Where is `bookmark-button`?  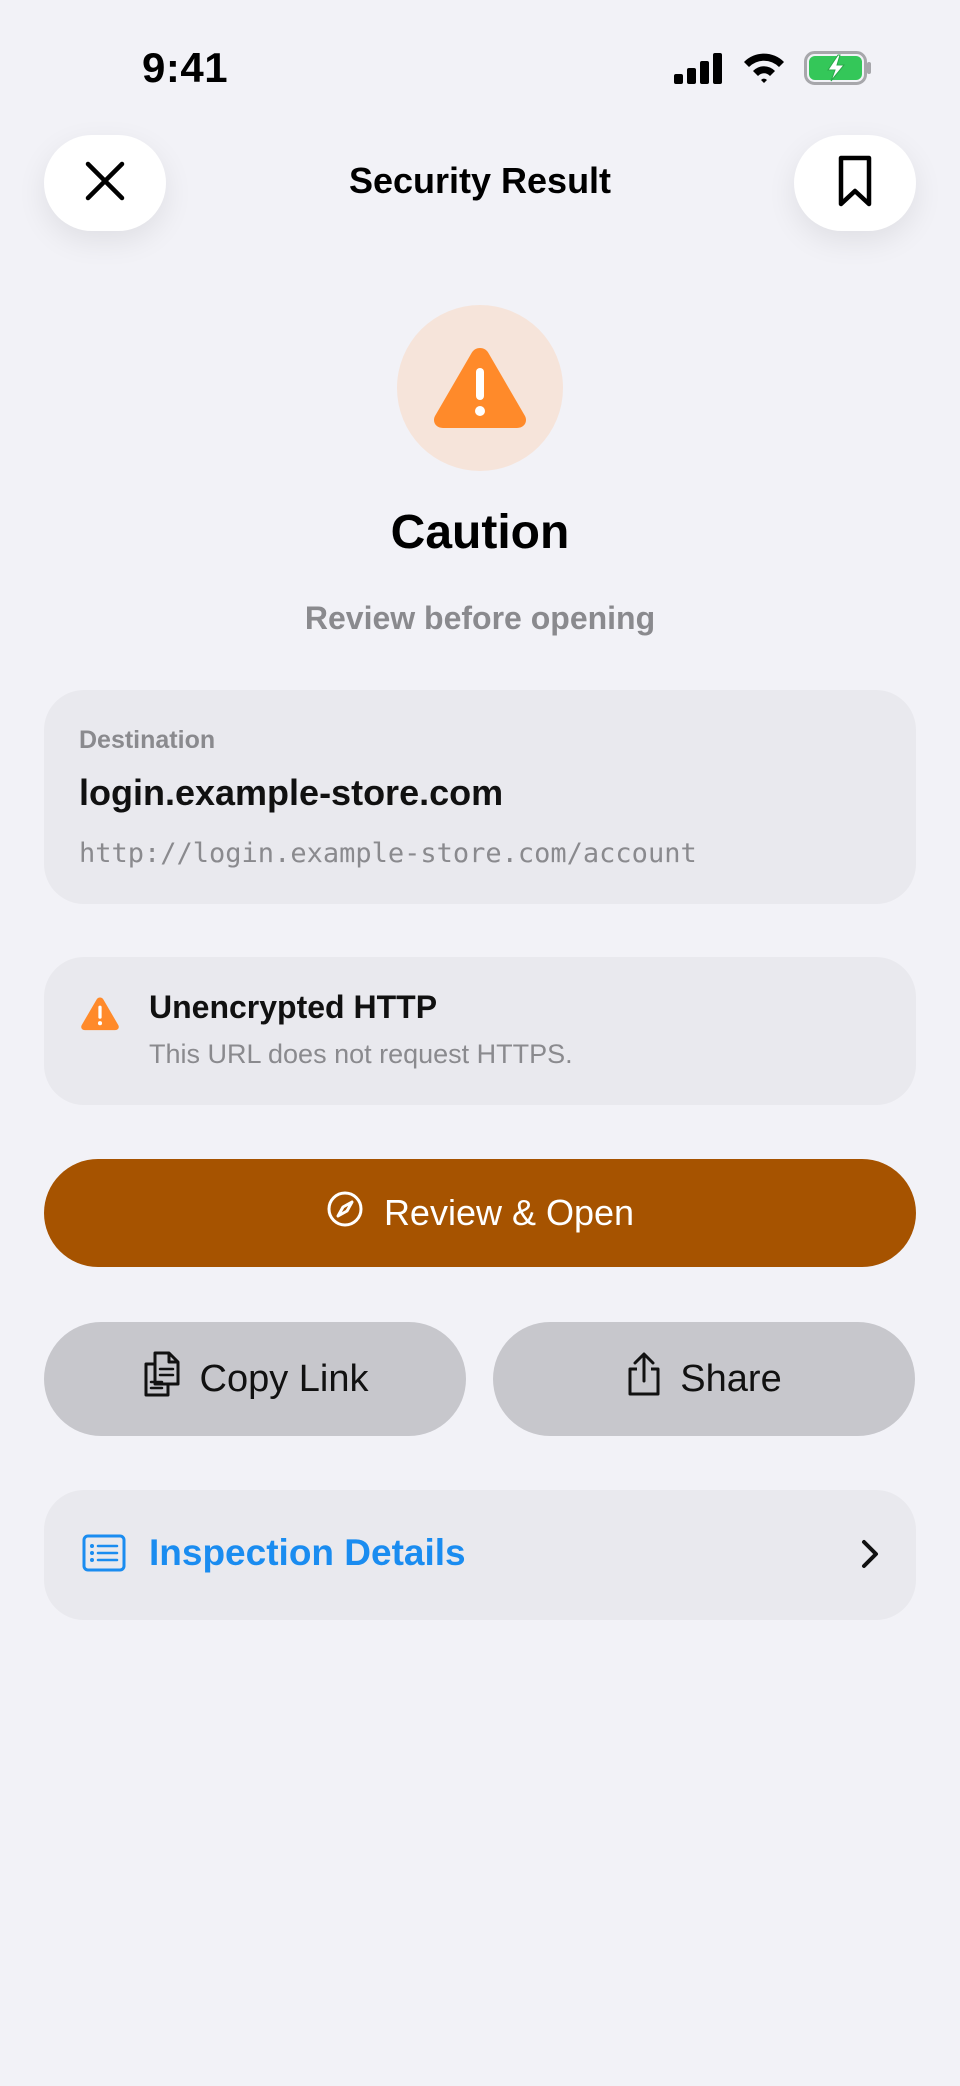 bookmark-button is located at coordinates (855, 183).